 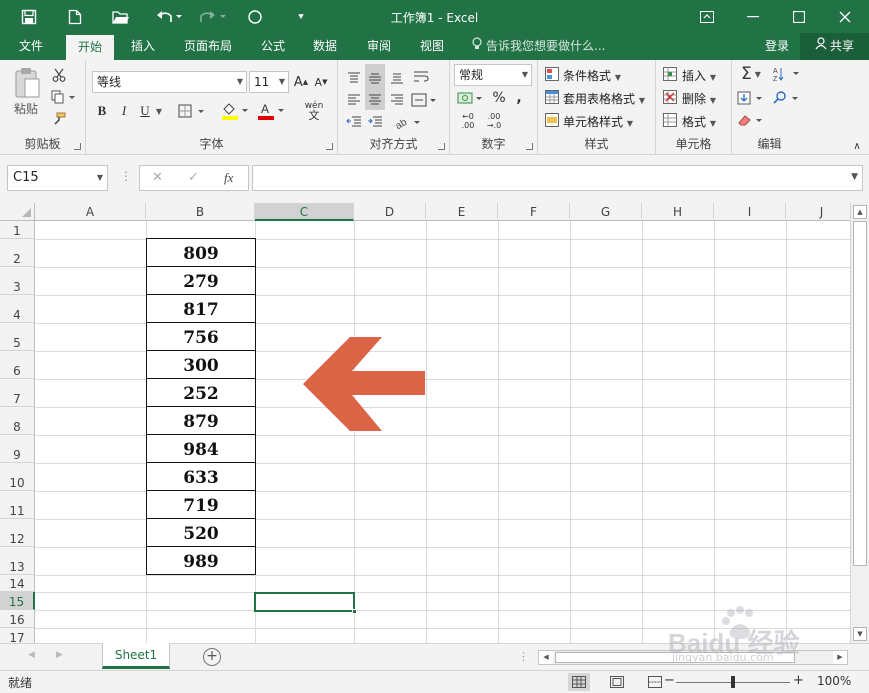 What do you see at coordinates (201, 448) in the screenshot?
I see `cell-b9: 984` at bounding box center [201, 448].